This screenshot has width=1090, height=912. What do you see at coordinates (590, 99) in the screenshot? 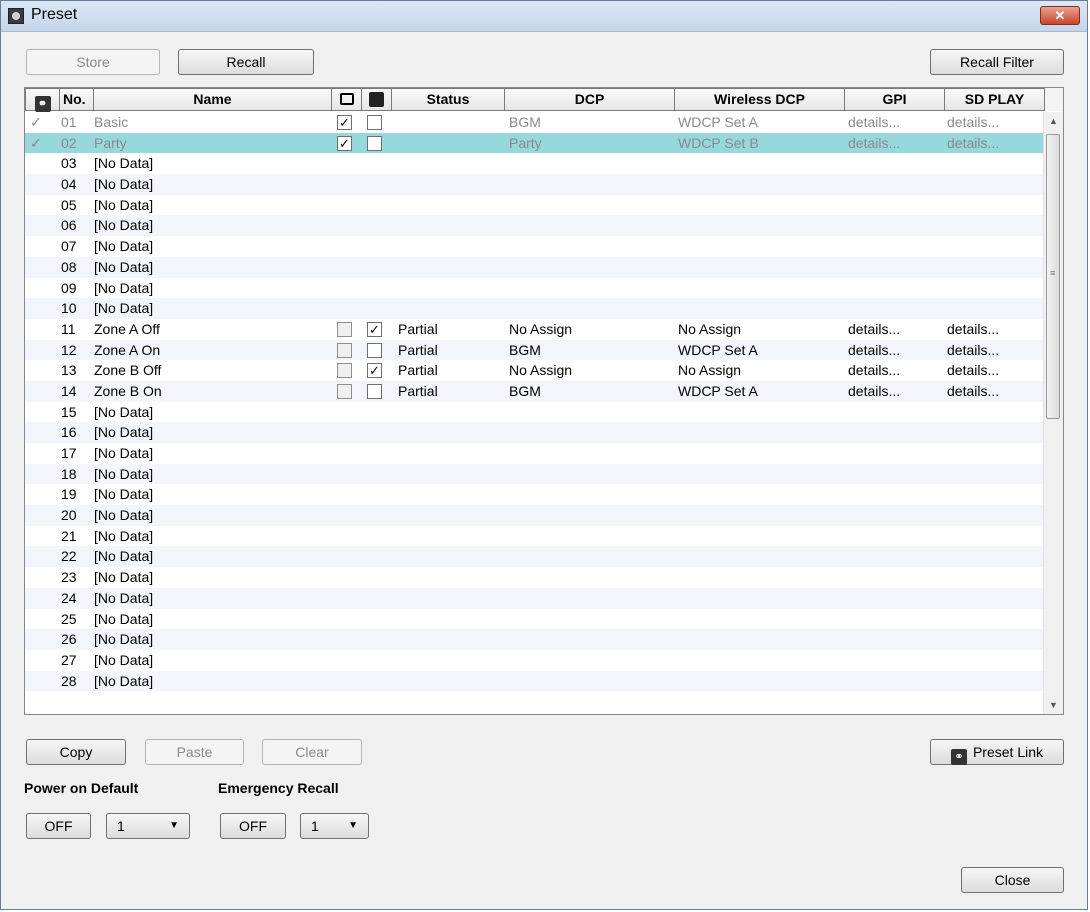
I see `dcp-column-header: DCP` at bounding box center [590, 99].